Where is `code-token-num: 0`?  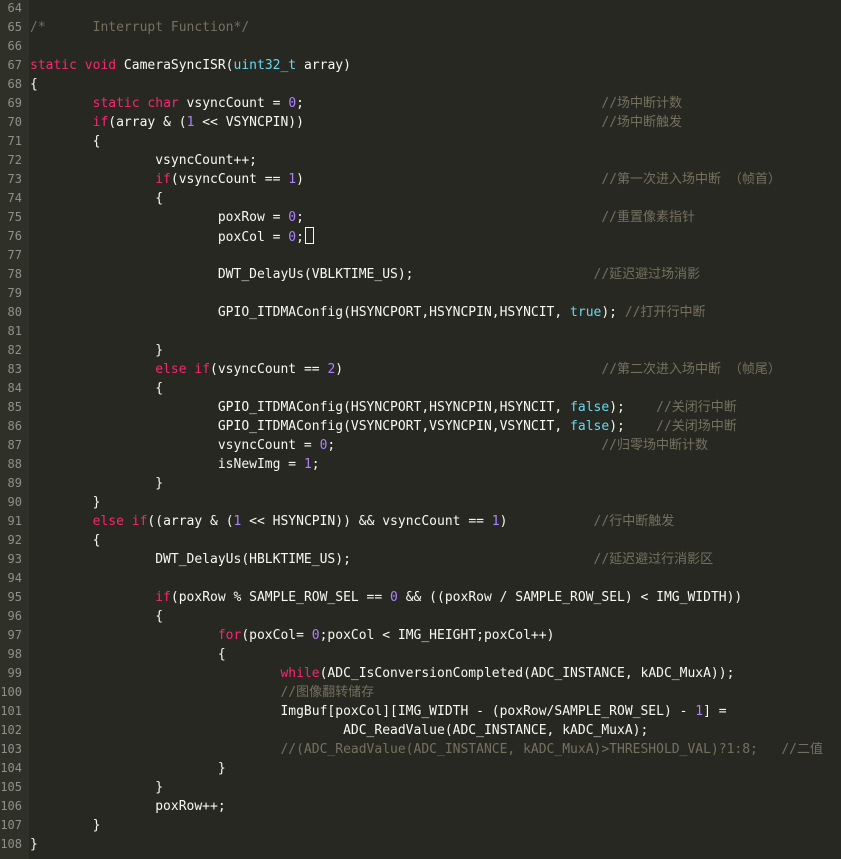 code-token-num: 0 is located at coordinates (315, 635).